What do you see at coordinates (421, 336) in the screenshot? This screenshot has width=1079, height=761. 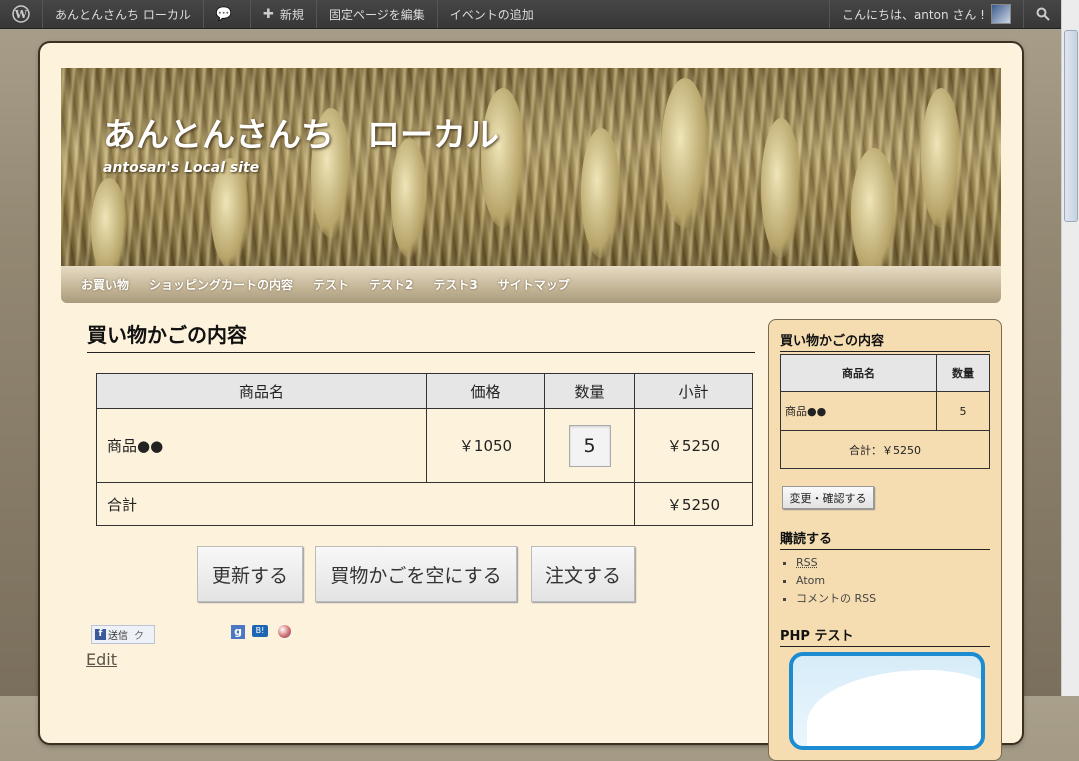 I see `page-title: 買い物かごの内容` at bounding box center [421, 336].